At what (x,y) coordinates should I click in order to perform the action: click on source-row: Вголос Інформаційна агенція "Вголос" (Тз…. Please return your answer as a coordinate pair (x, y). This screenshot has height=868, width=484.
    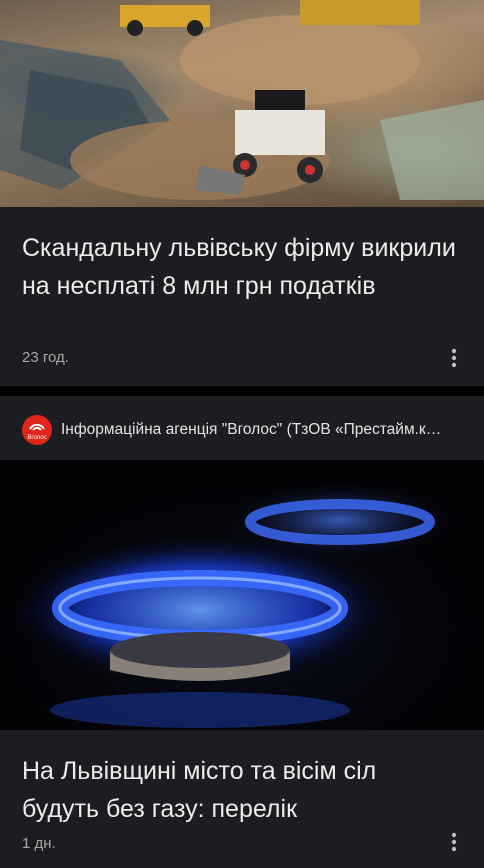
    Looking at the image, I should click on (242, 422).